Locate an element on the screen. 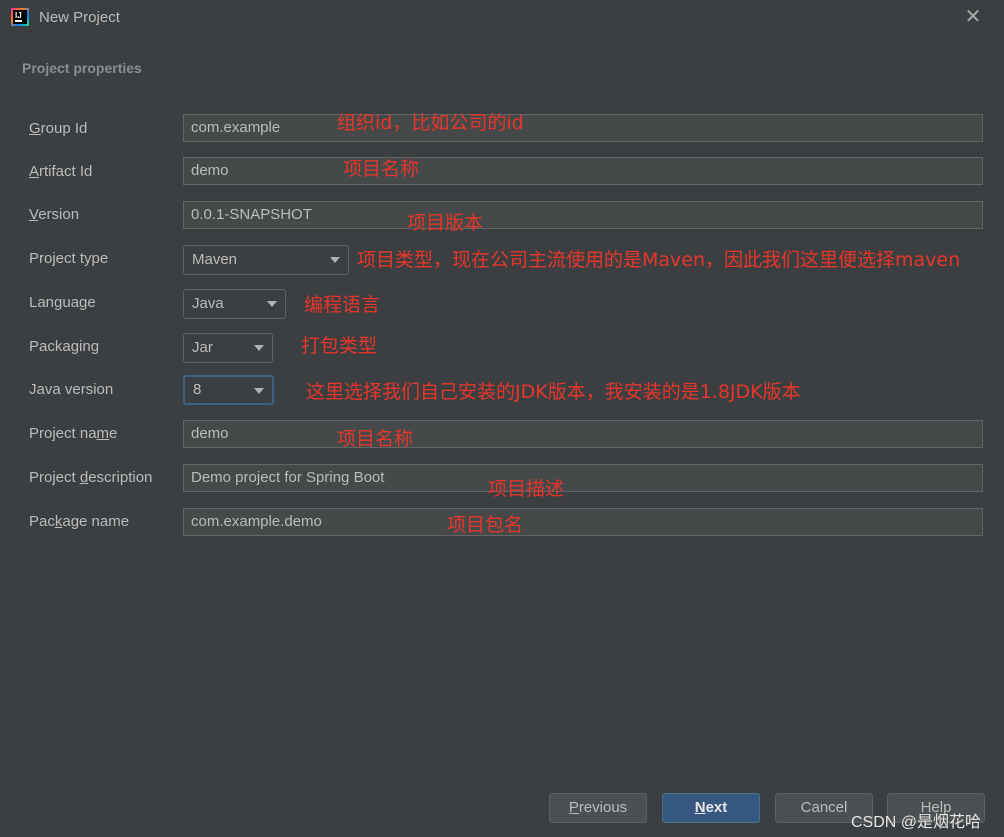 Image resolution: width=1004 pixels, height=837 pixels. watermark: CSDN @是烟花哈 is located at coordinates (916, 822).